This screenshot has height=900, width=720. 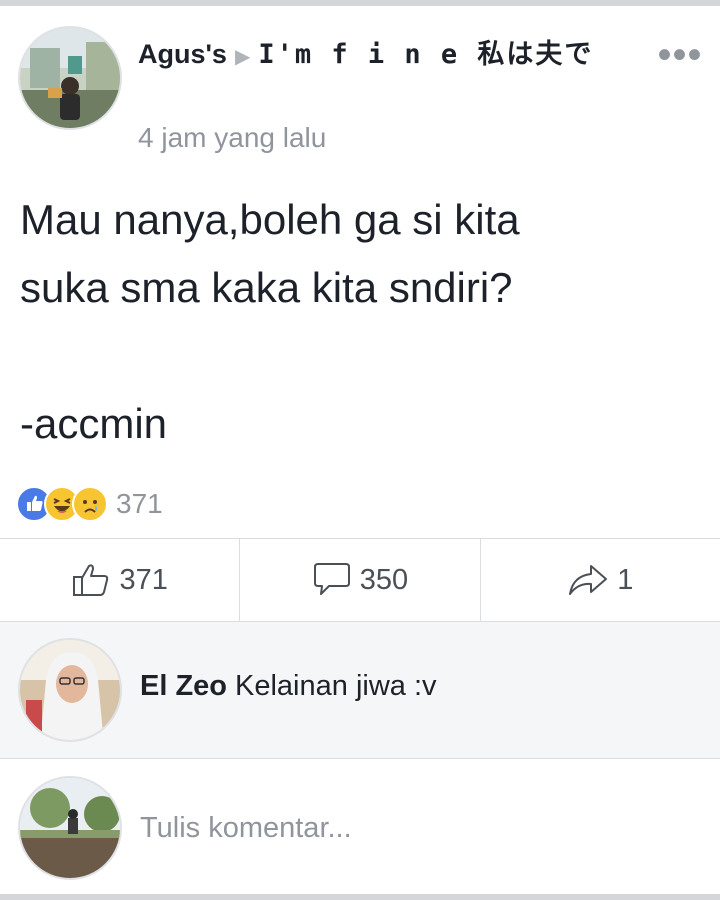 I want to click on reactions-summary: 371, so click(x=89, y=504).